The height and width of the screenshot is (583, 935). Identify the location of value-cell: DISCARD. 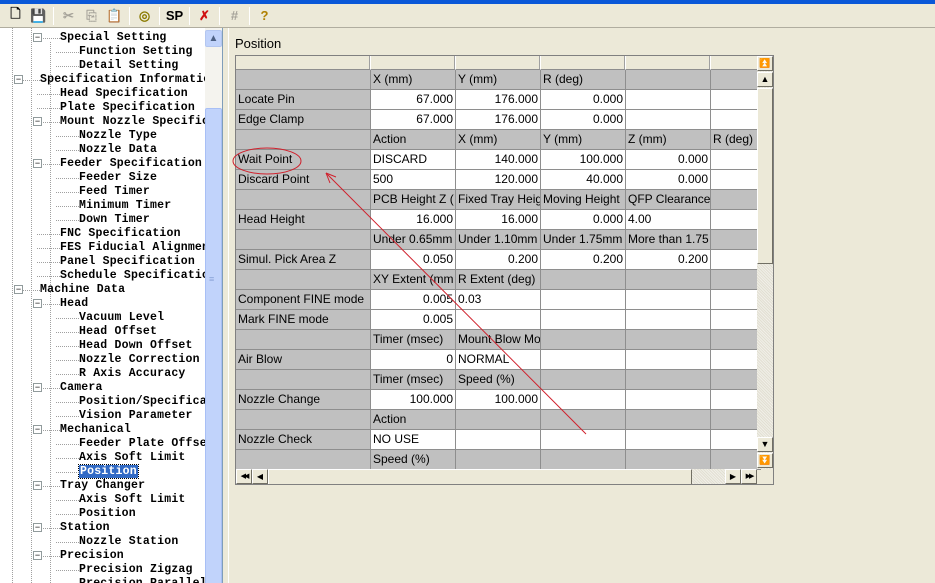
(413, 160).